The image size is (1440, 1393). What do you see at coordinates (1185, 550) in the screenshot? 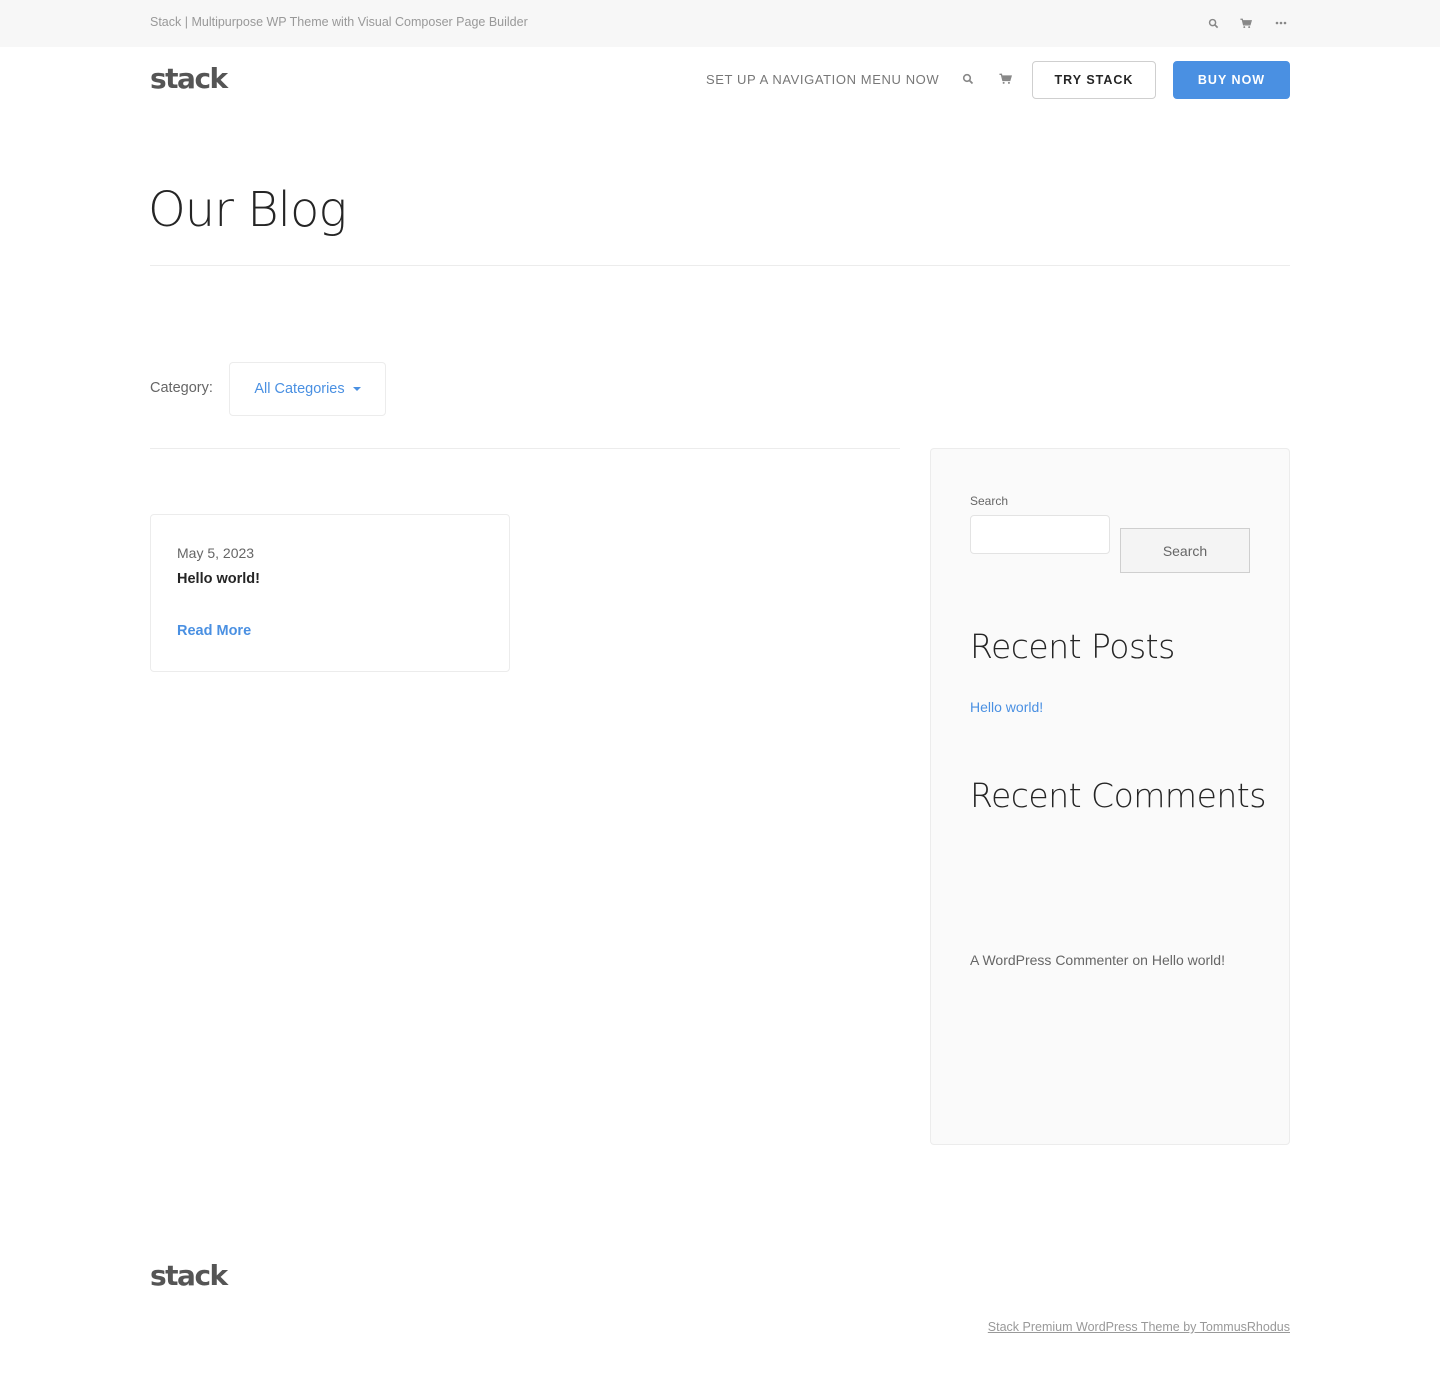
I see `search-button: Search` at bounding box center [1185, 550].